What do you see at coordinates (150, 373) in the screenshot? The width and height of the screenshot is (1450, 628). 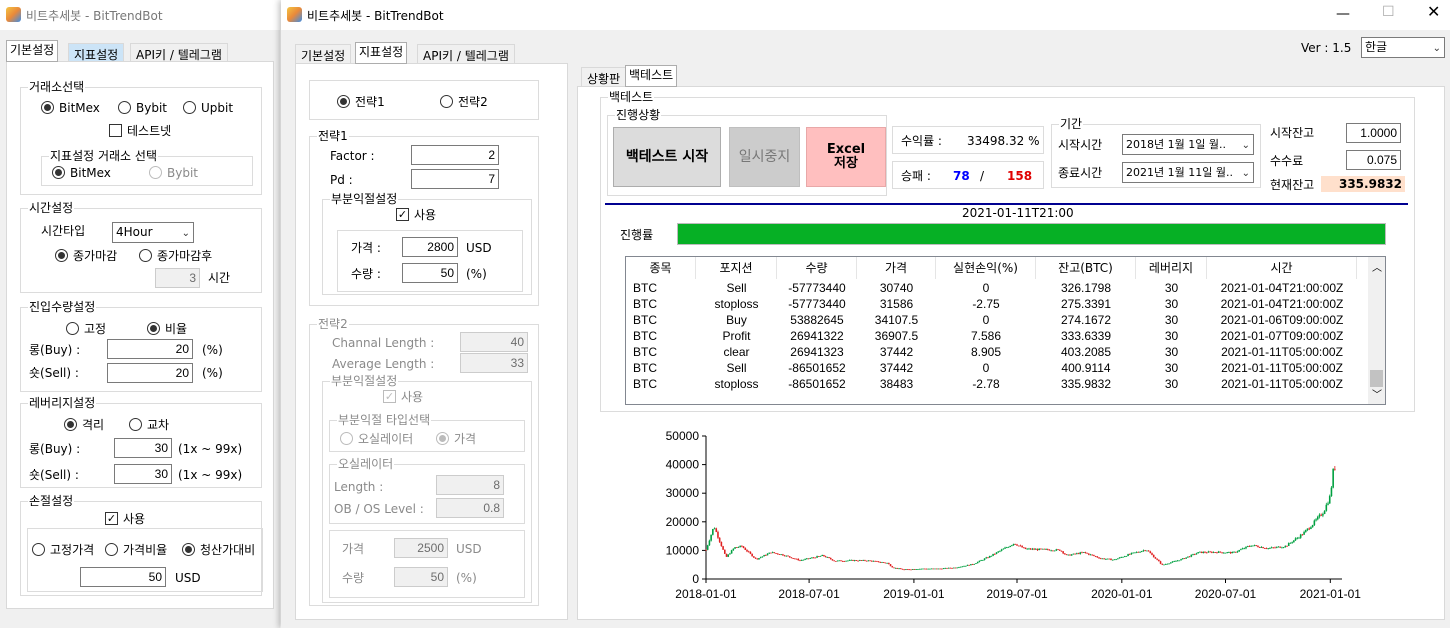 I see `entry-short-input: 20` at bounding box center [150, 373].